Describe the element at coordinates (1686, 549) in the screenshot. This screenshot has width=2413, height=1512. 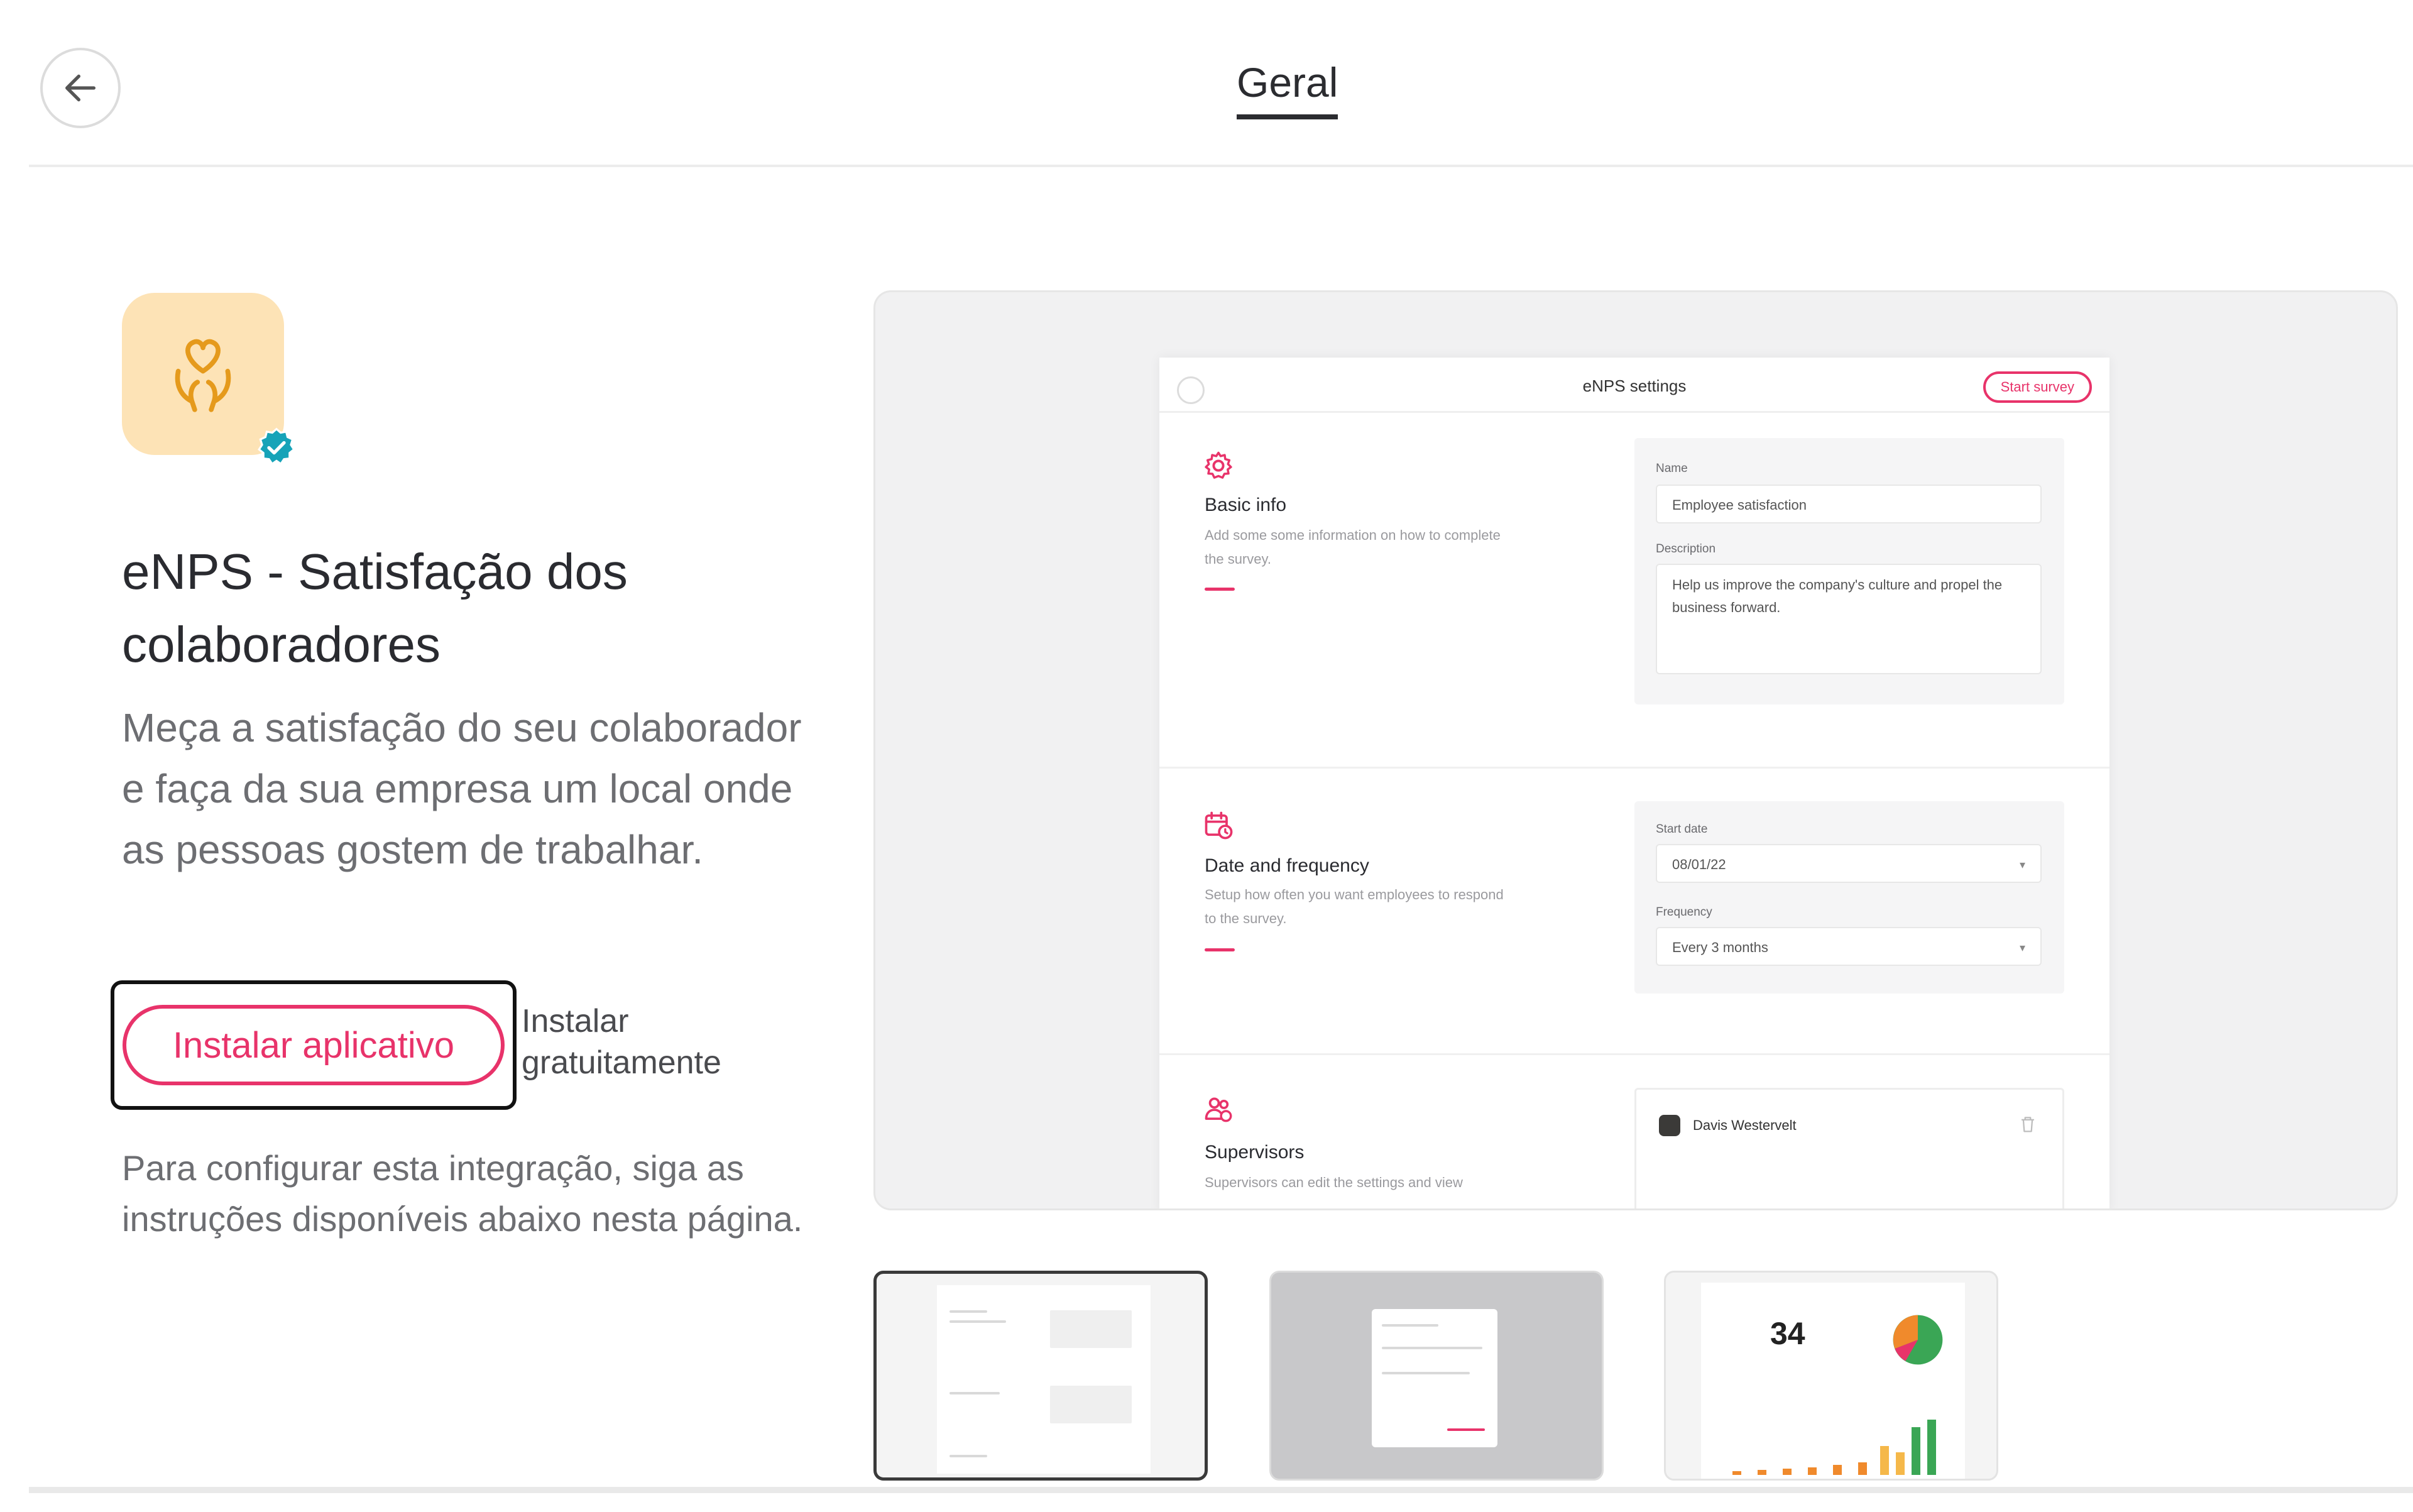
I see `description-label: Description` at that location.